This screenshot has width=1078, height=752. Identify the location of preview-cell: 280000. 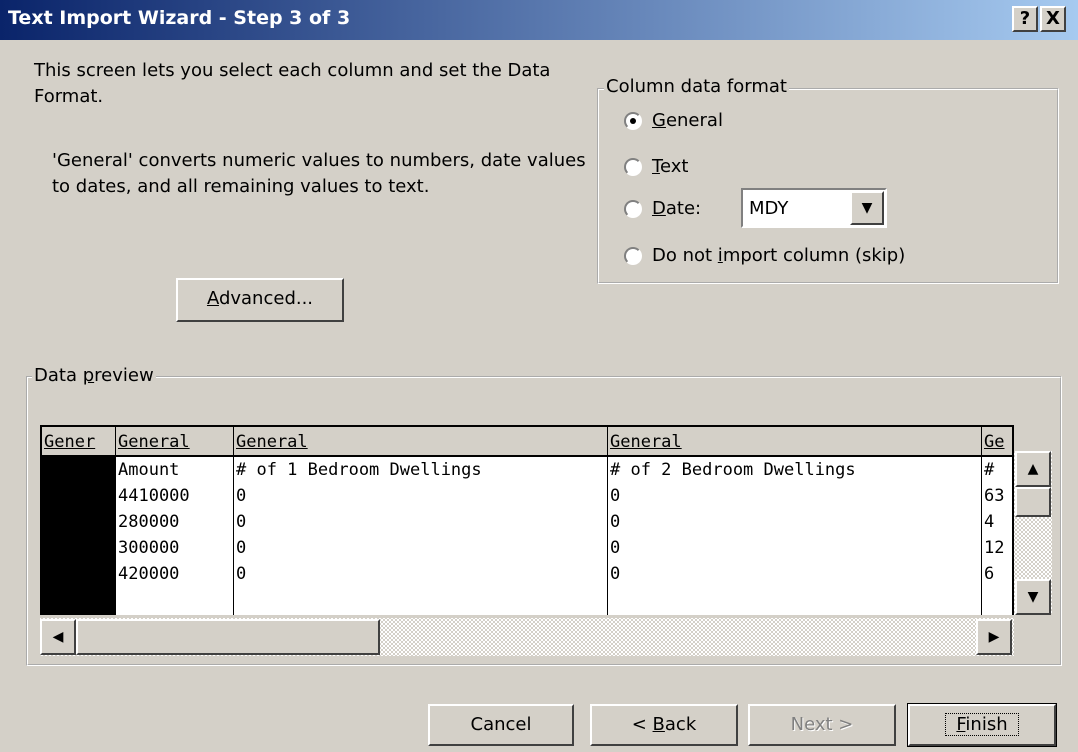
(149, 522).